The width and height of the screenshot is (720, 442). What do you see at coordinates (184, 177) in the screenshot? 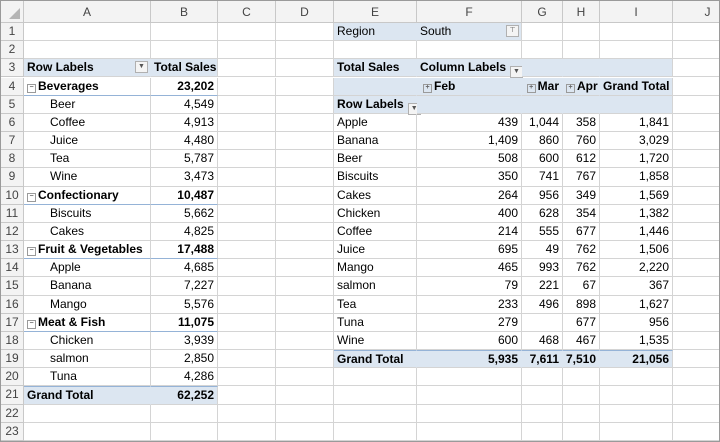
I see `pivot1-item-value: 3,473` at bounding box center [184, 177].